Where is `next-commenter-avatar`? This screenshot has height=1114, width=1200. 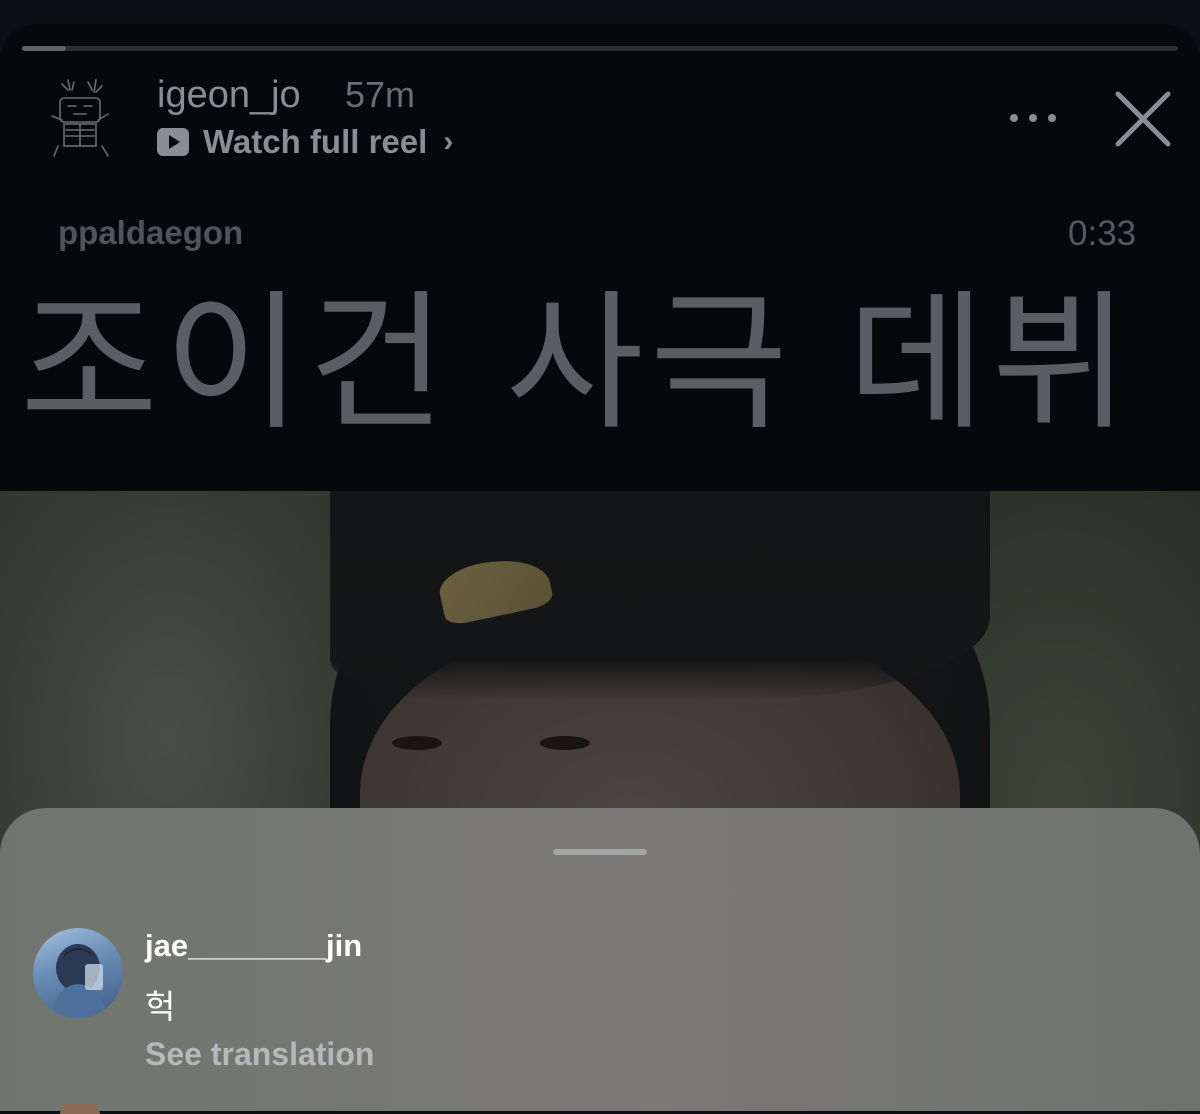 next-commenter-avatar is located at coordinates (80, 1109).